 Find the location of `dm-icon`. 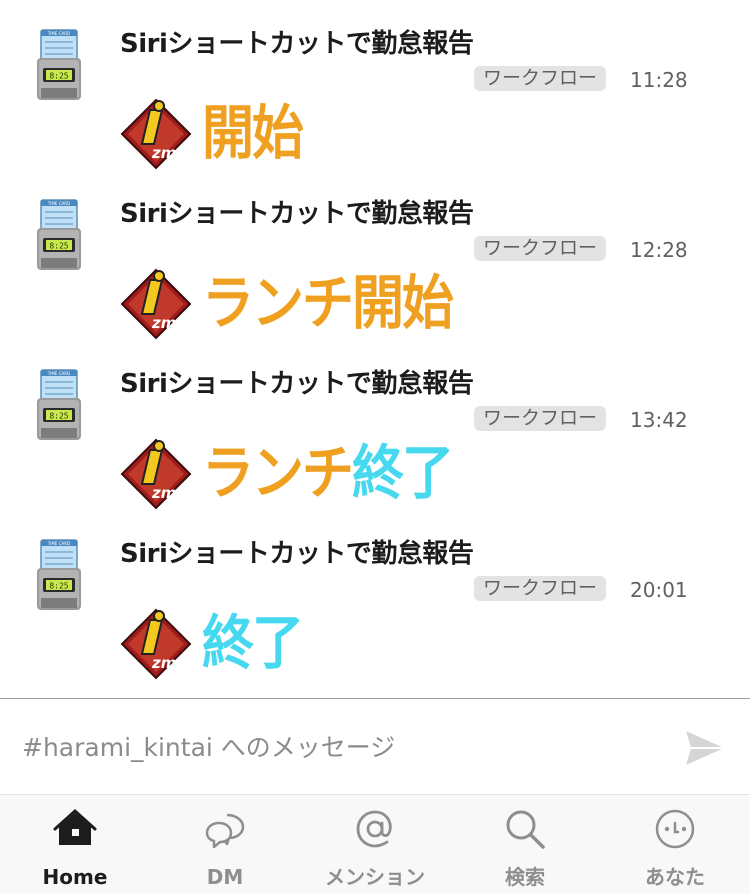

dm-icon is located at coordinates (225, 831).